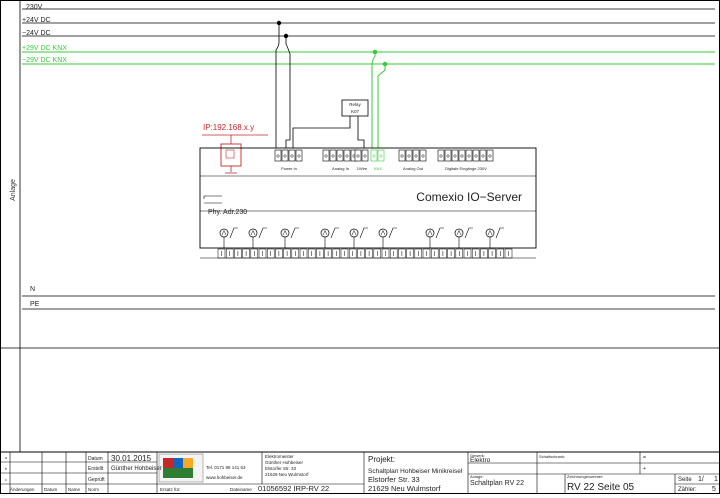 The width and height of the screenshot is (720, 498). What do you see at coordinates (170, 489) in the screenshot?
I see `tb-ersatz: Ersatz für:` at bounding box center [170, 489].